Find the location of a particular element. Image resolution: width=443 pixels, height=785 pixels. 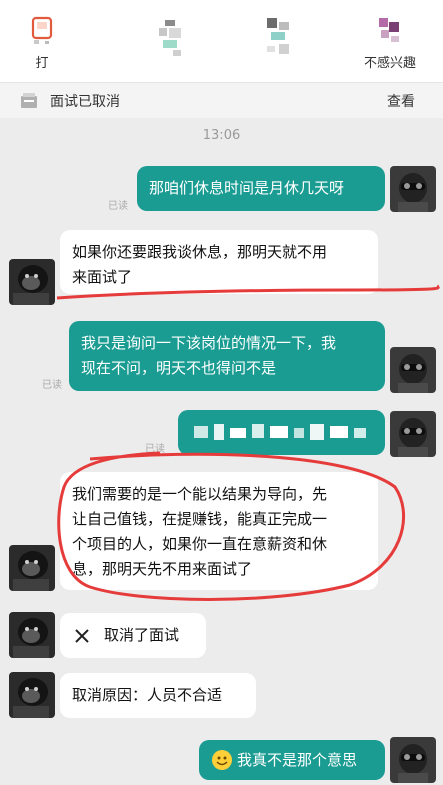

cancel-interview-bubble: 取消了面试 is located at coordinates (133, 635).